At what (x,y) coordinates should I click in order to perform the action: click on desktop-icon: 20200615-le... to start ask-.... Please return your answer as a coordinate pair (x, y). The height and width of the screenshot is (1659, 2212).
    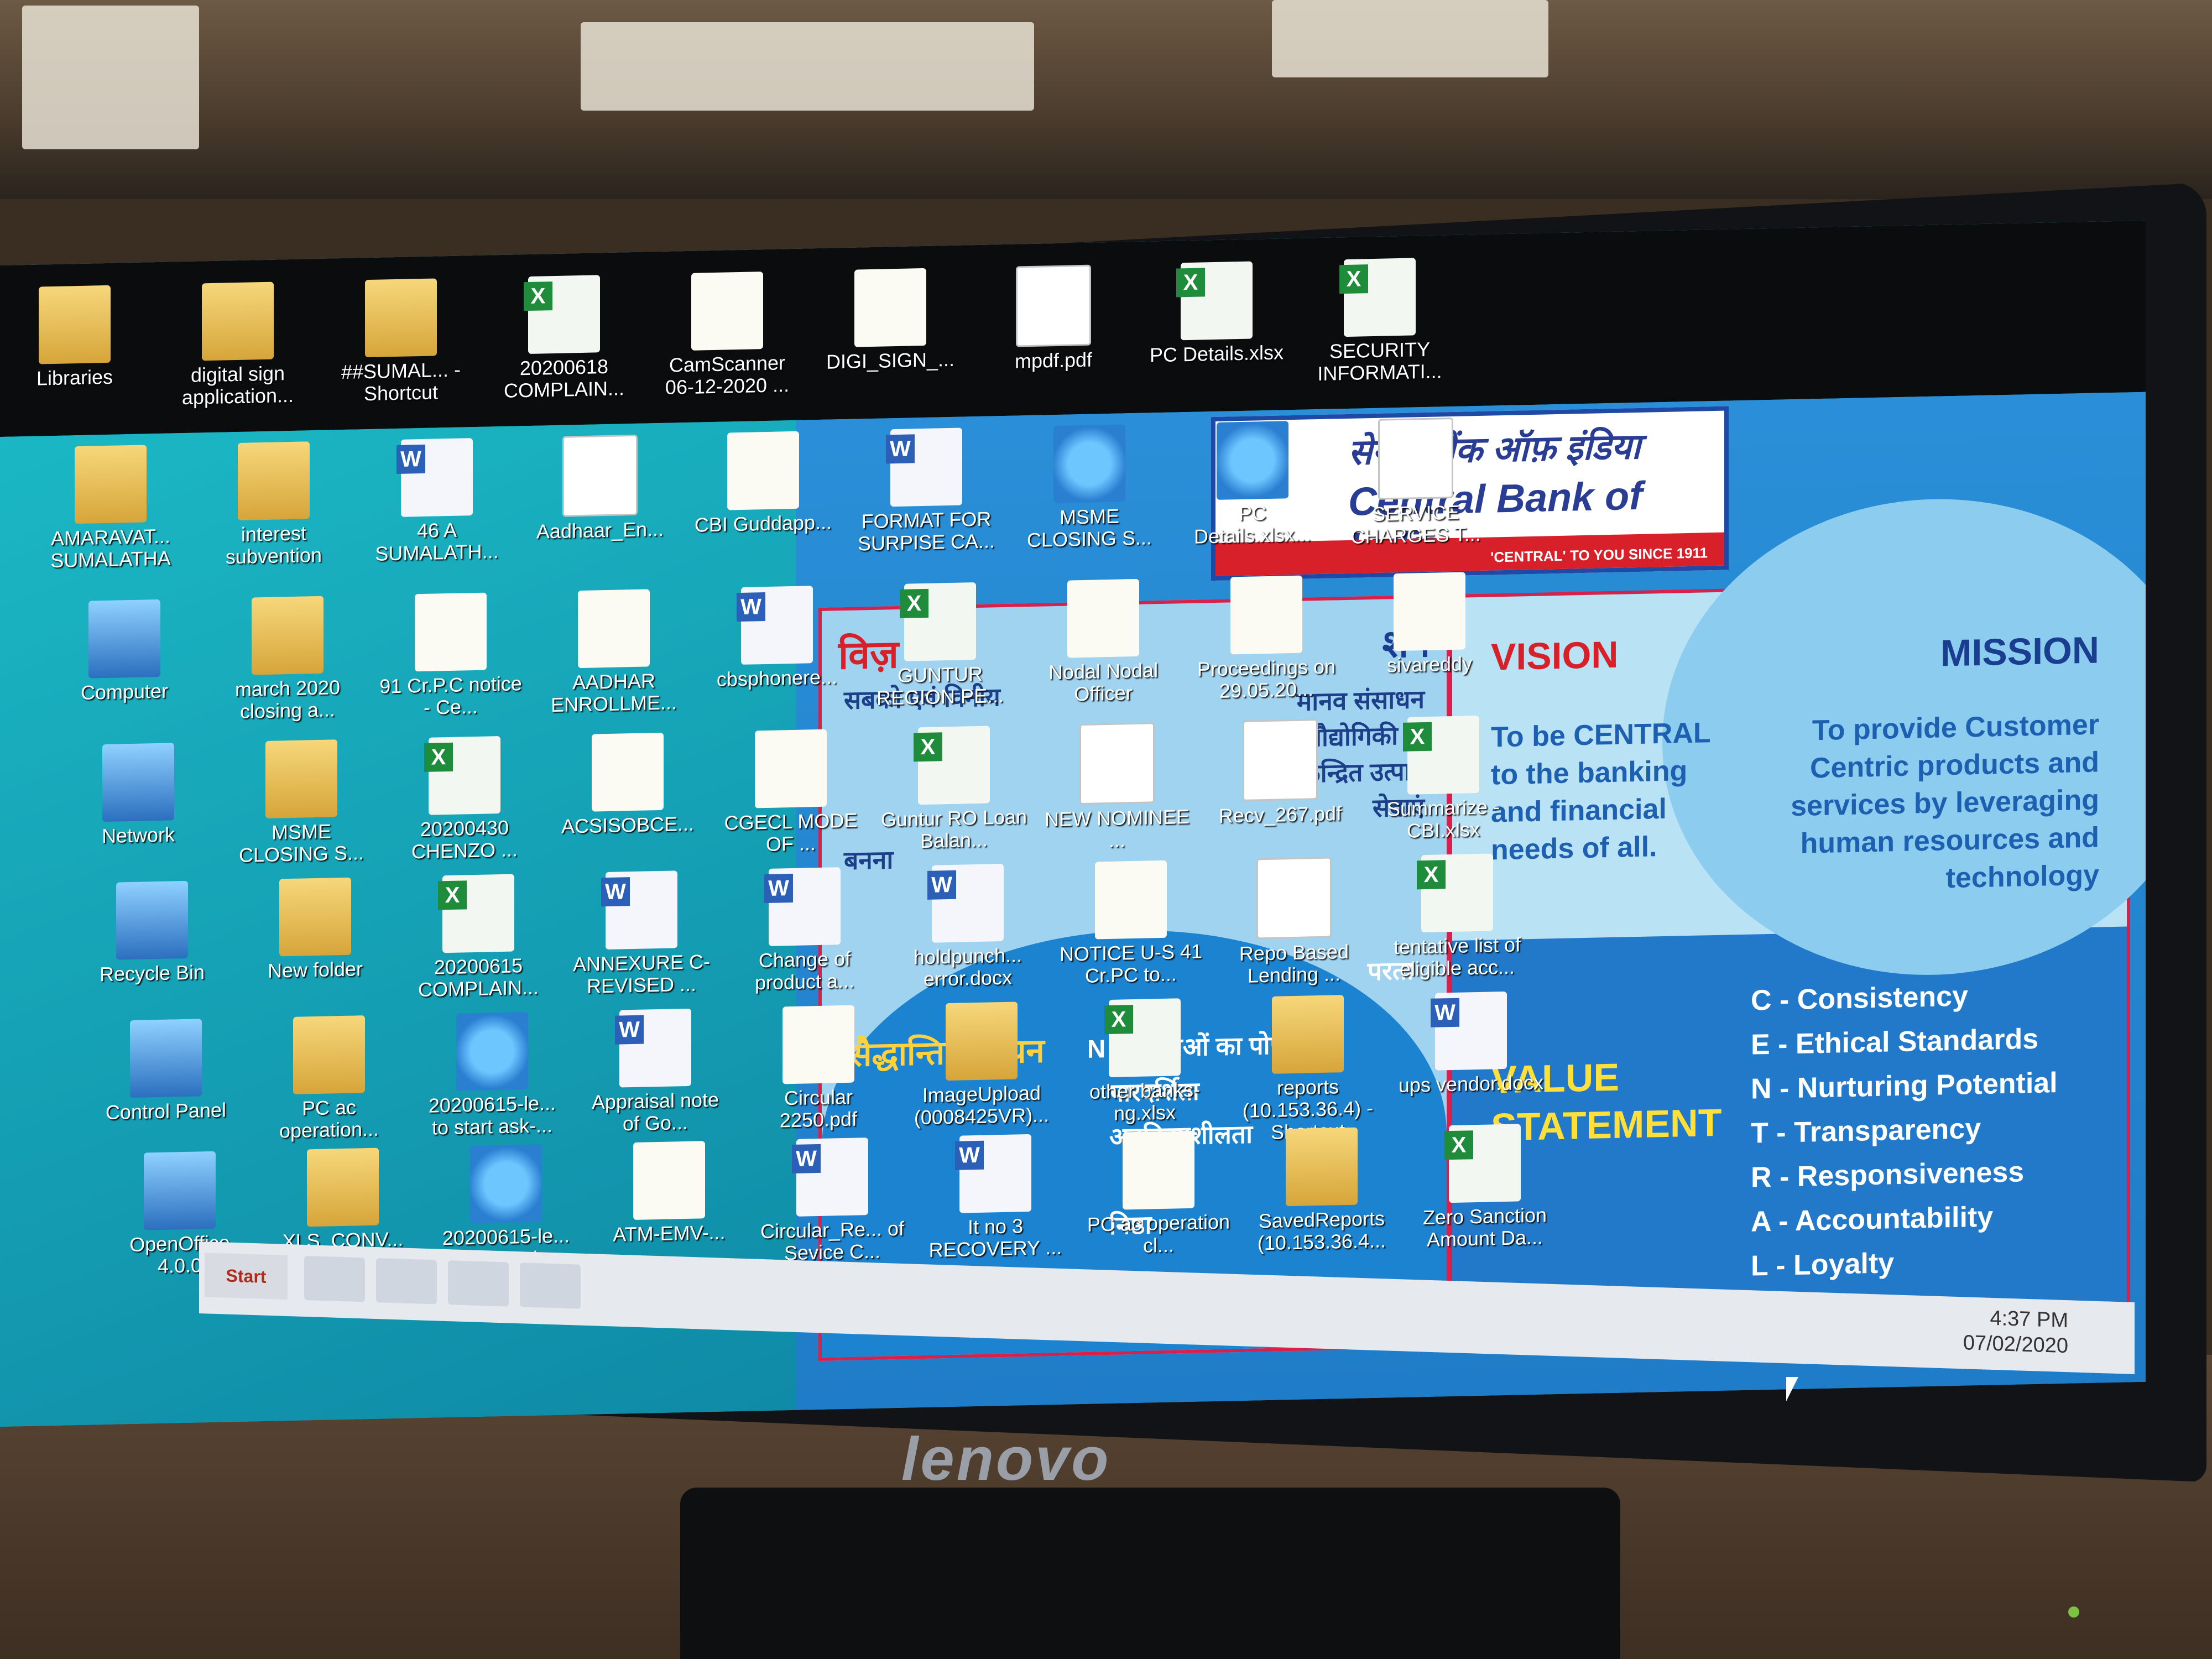
    Looking at the image, I should click on (493, 1076).